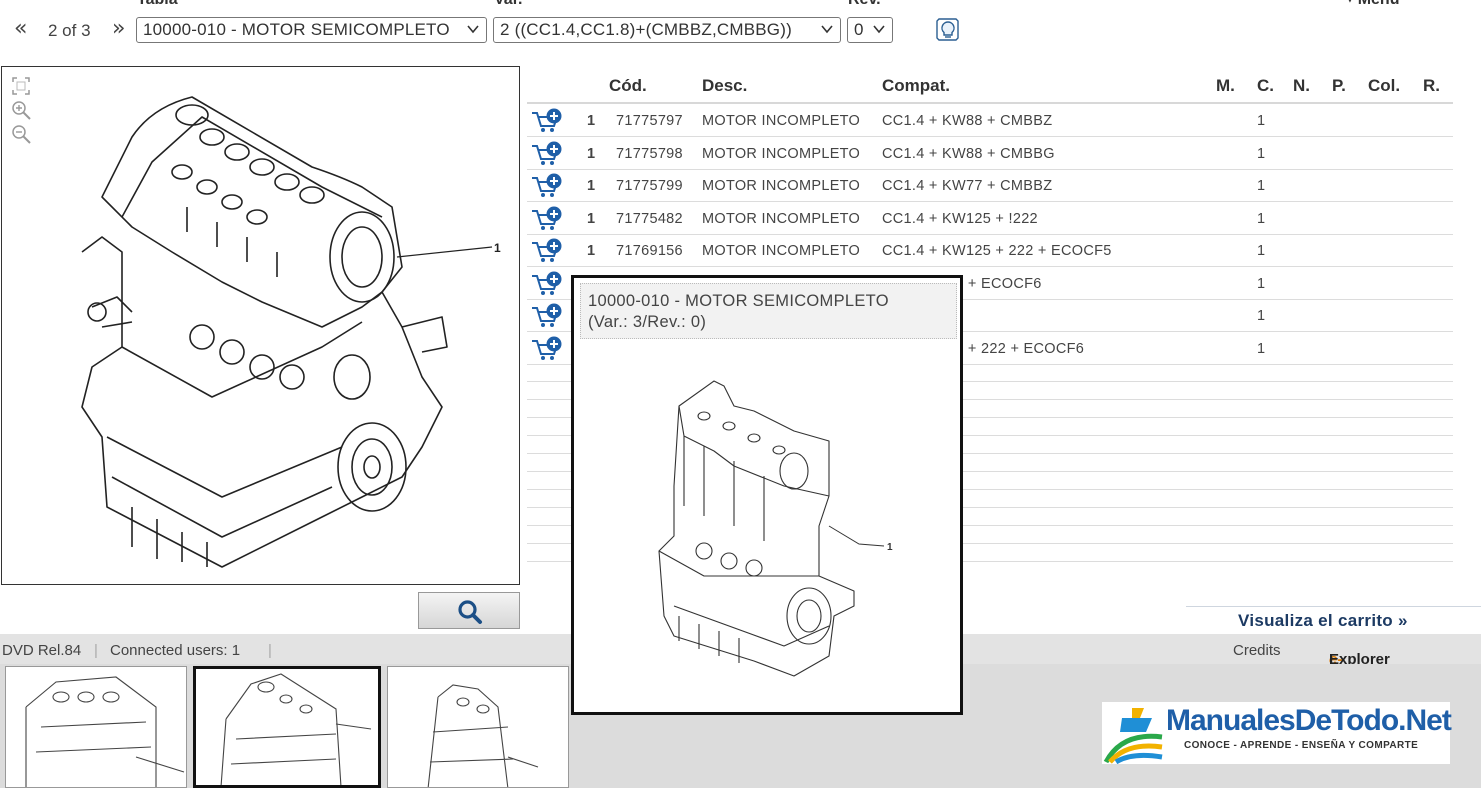 Image resolution: width=1481 pixels, height=788 pixels. What do you see at coordinates (649, 121) in the screenshot?
I see `row-code: 71775797` at bounding box center [649, 121].